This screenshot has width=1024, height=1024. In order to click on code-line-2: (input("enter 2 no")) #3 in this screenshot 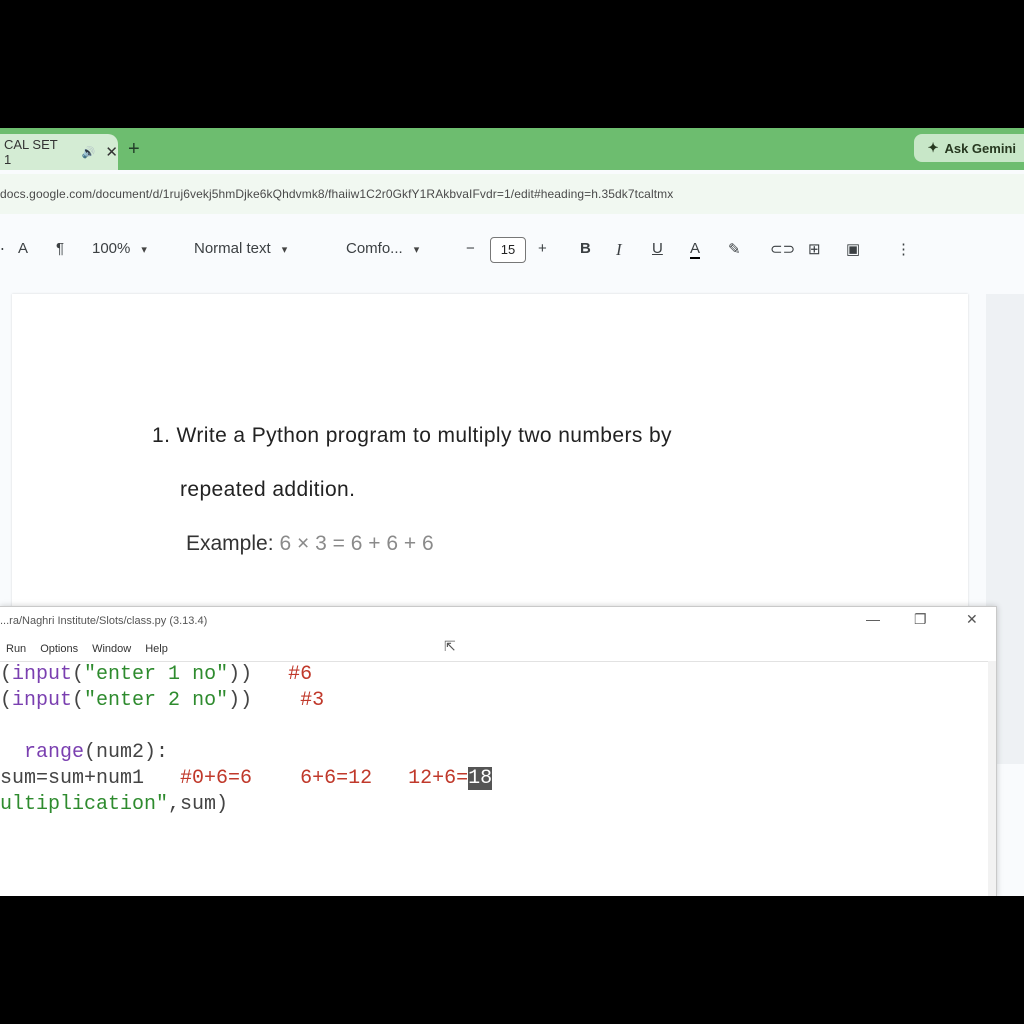, I will do `click(162, 700)`.